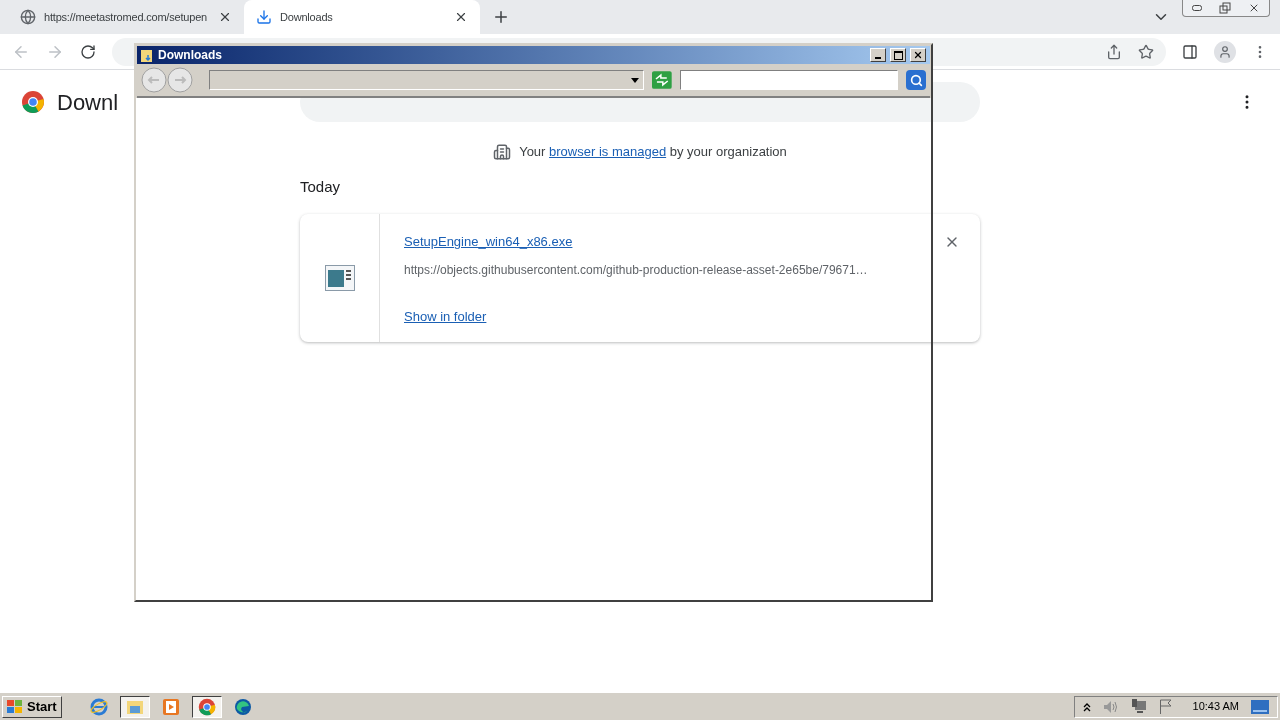 This screenshot has width=1280, height=720. What do you see at coordinates (878, 55) in the screenshot?
I see `minimize-button` at bounding box center [878, 55].